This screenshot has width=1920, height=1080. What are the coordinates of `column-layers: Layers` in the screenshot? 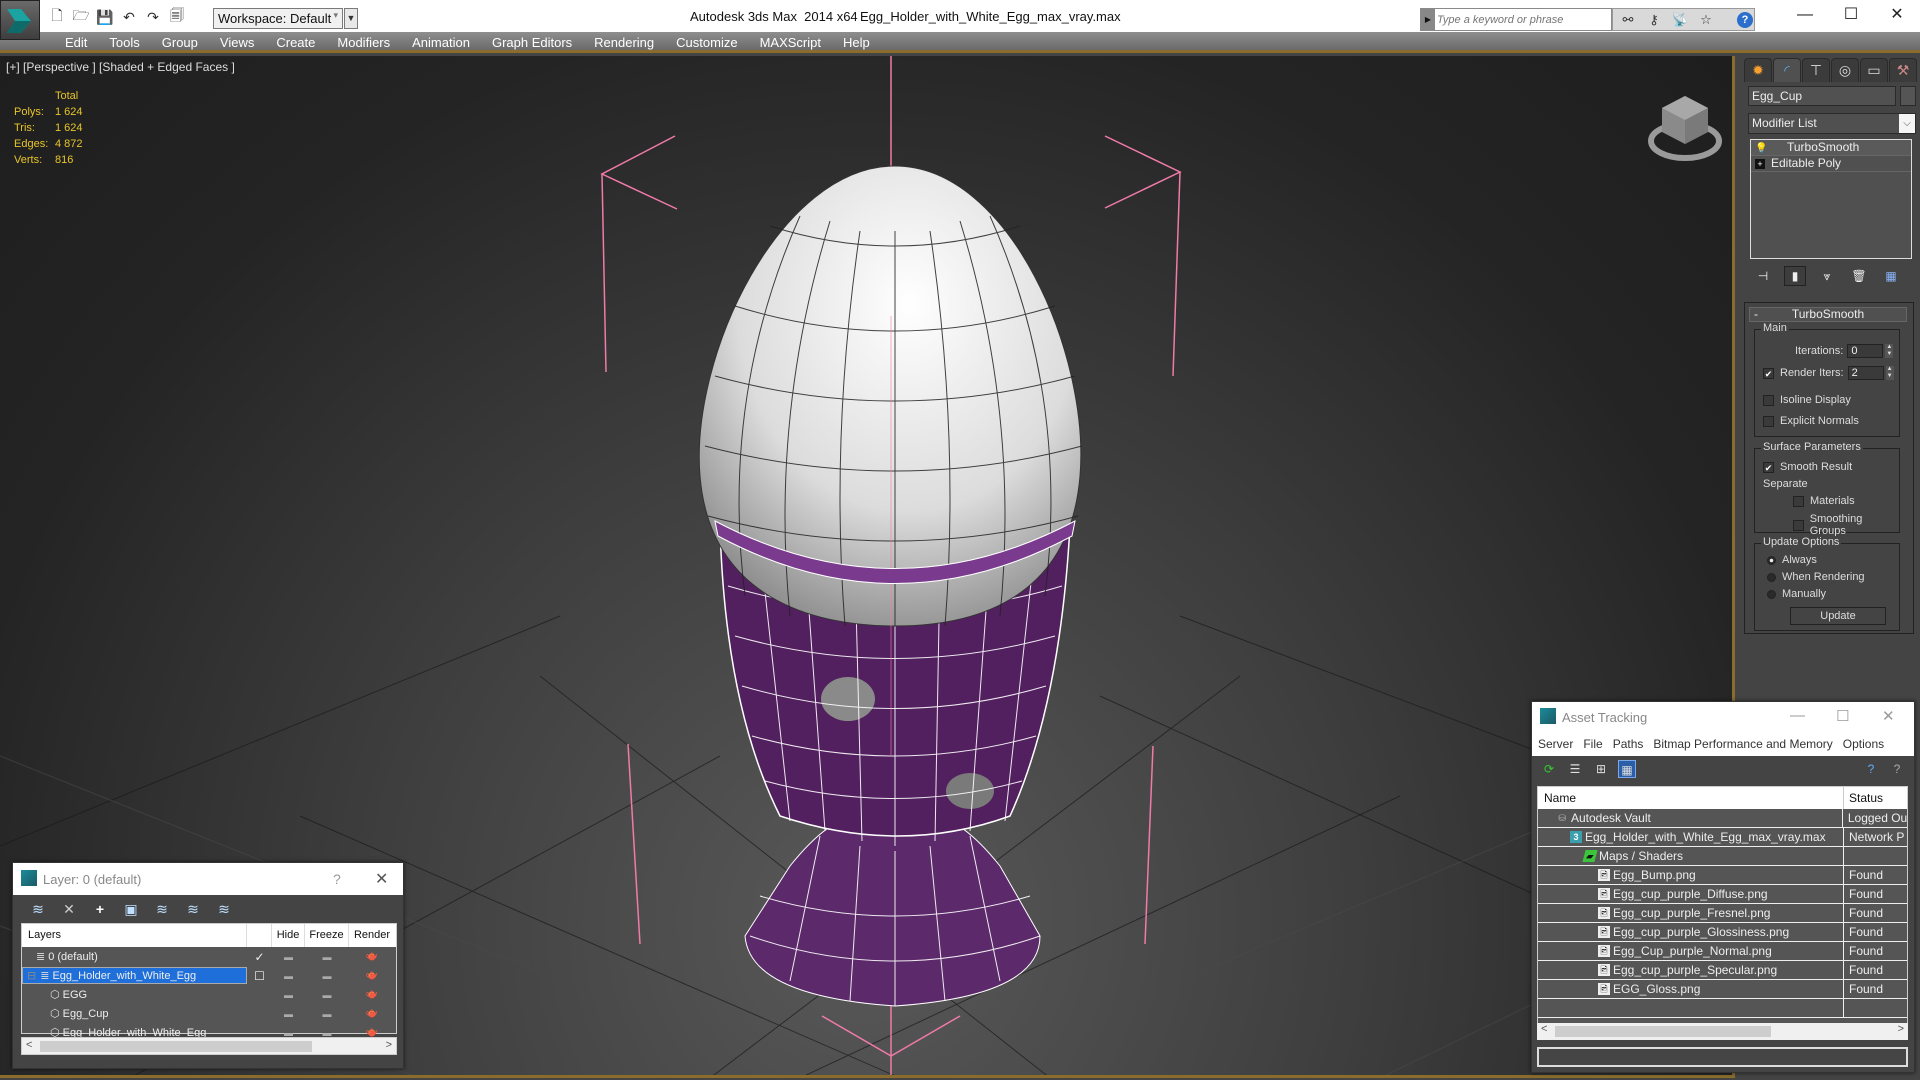 It's located at (134, 935).